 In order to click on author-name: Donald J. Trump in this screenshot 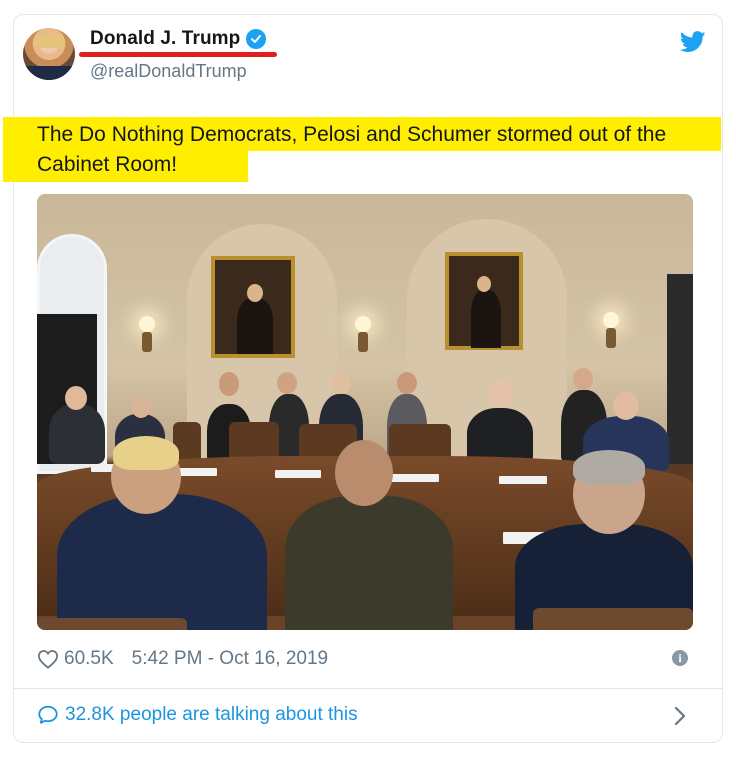, I will do `click(165, 39)`.